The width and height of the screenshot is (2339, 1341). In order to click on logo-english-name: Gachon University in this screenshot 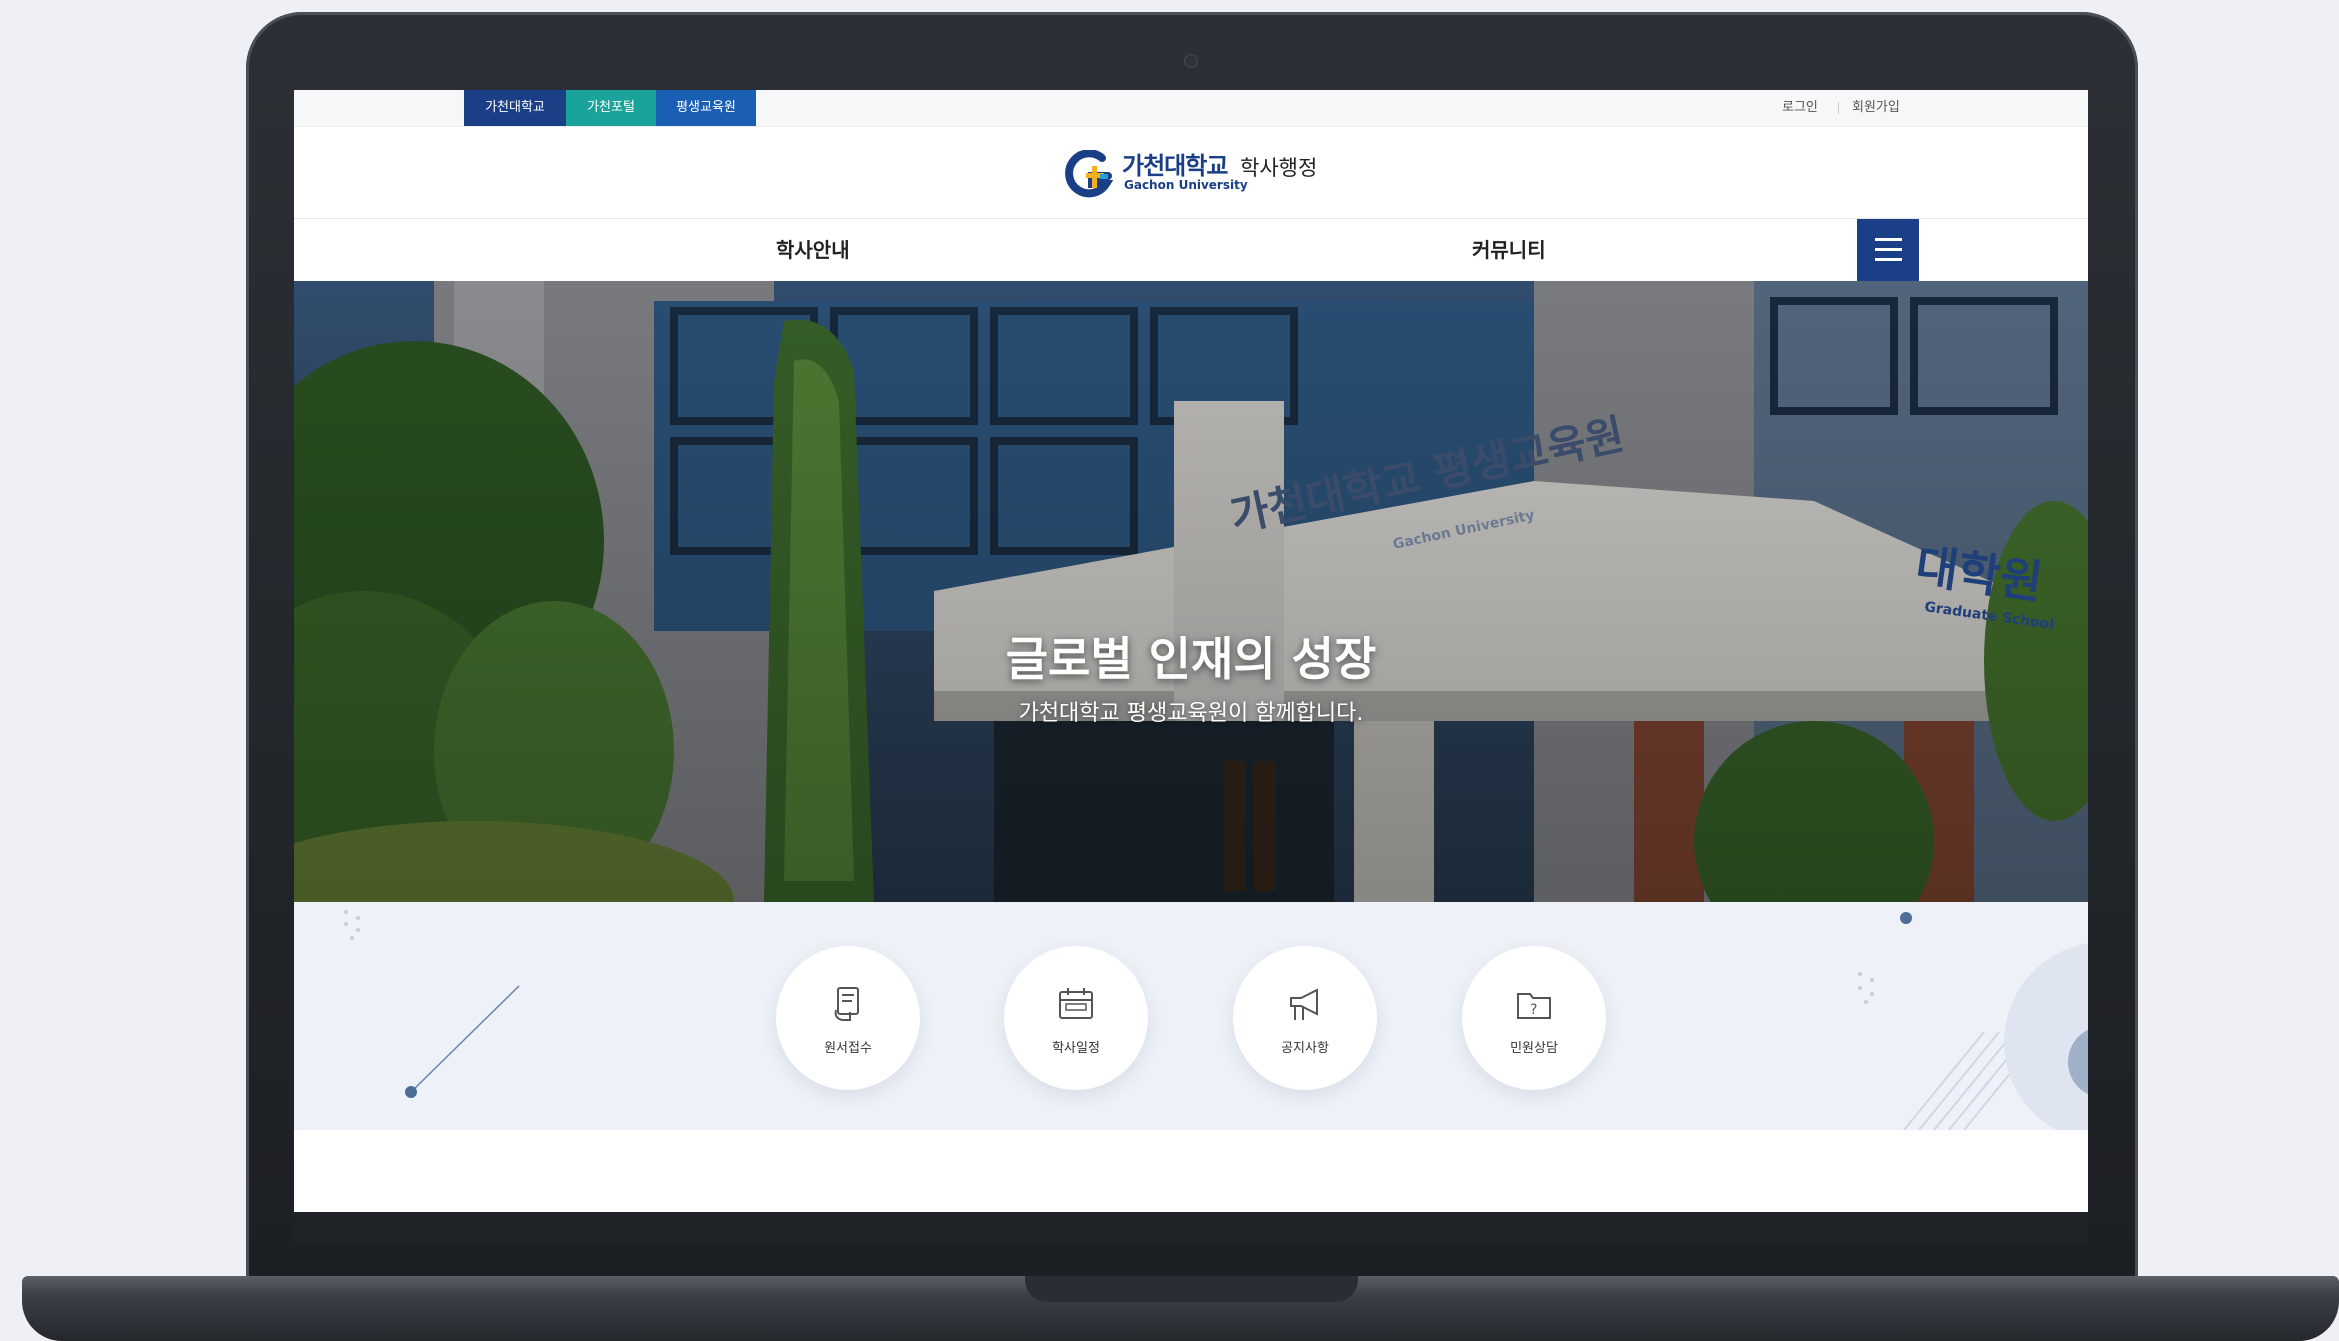, I will do `click(1186, 185)`.